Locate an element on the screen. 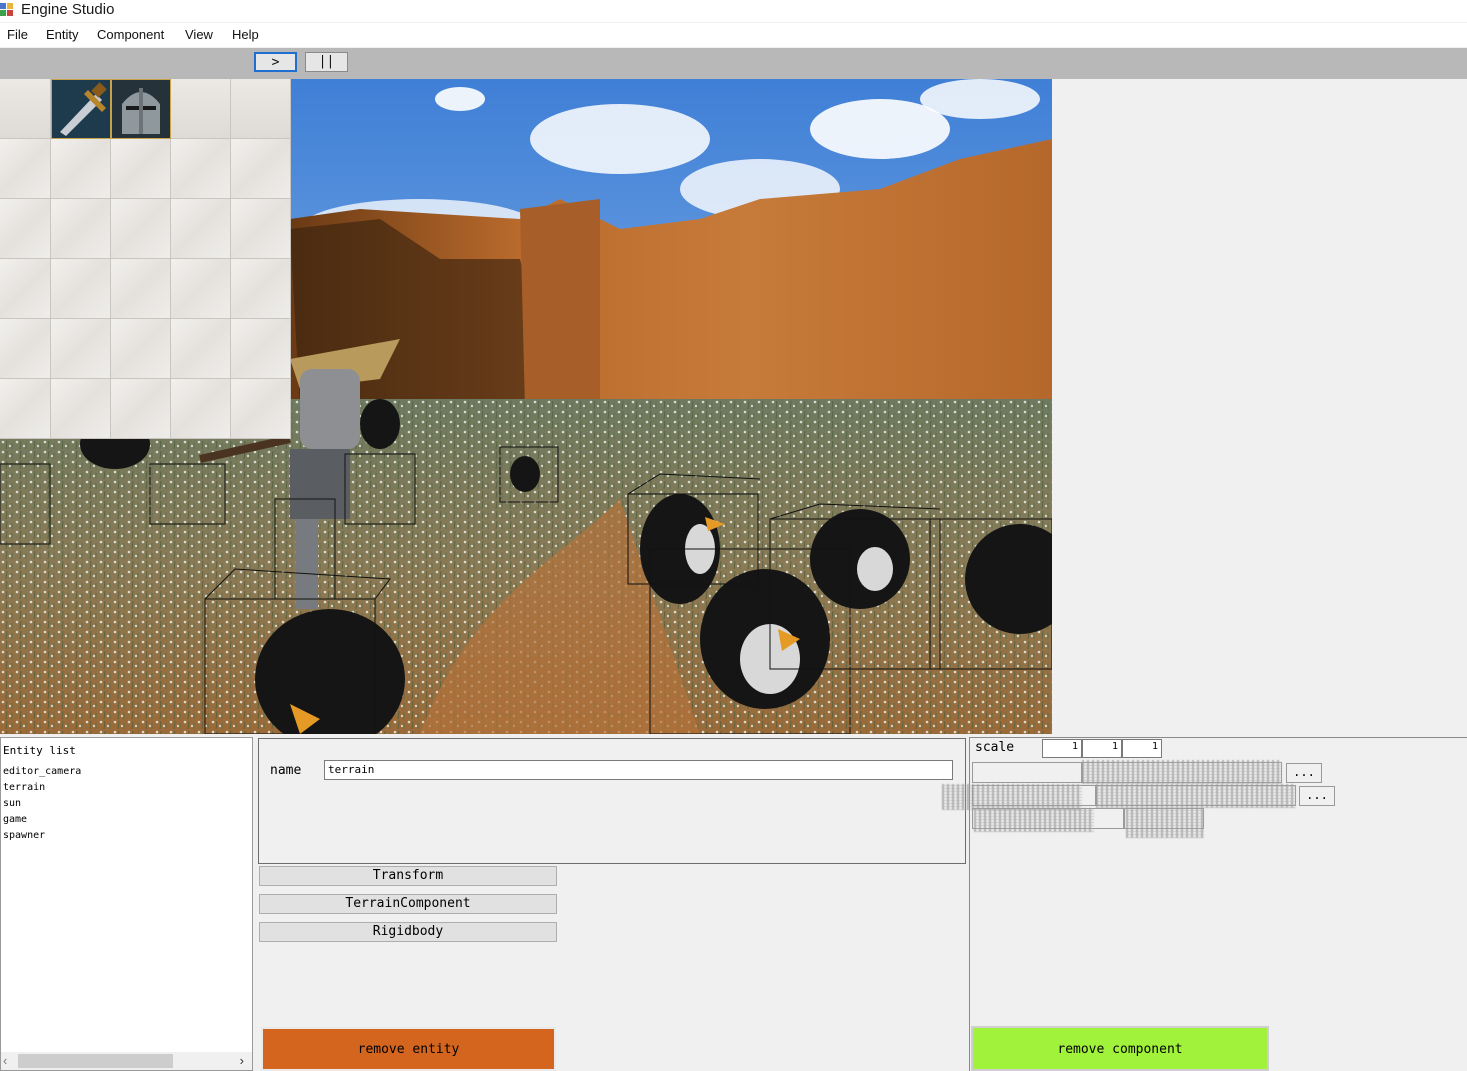  menu-view: View is located at coordinates (199, 34).